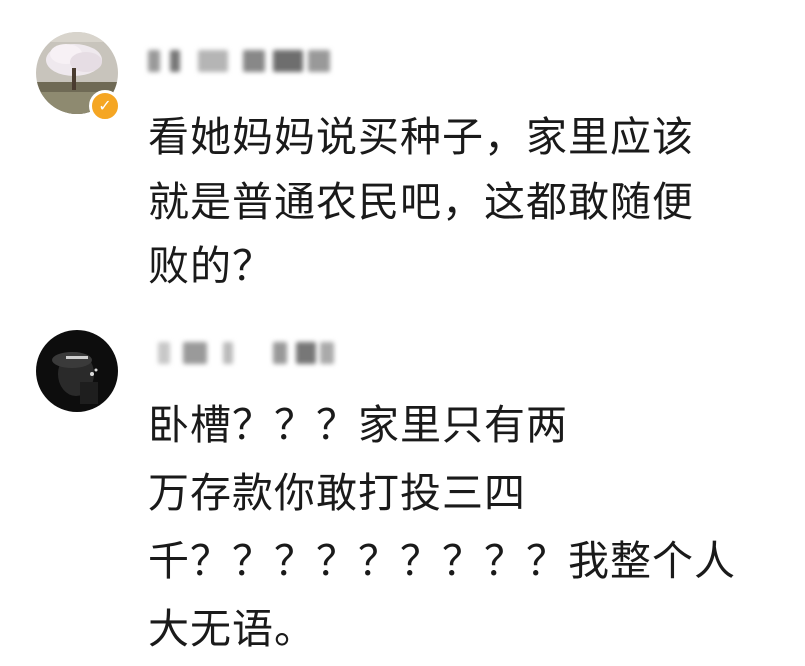 This screenshot has width=805, height=666. I want to click on comment-text-line: 败的？, so click(211, 266).